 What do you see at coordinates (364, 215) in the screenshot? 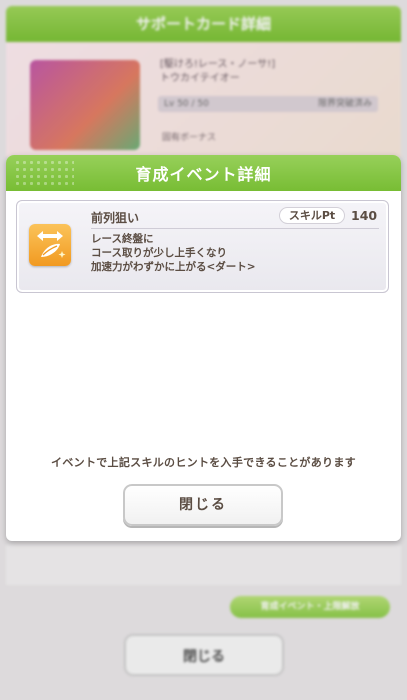
I see `skill-pt-value: 140` at bounding box center [364, 215].